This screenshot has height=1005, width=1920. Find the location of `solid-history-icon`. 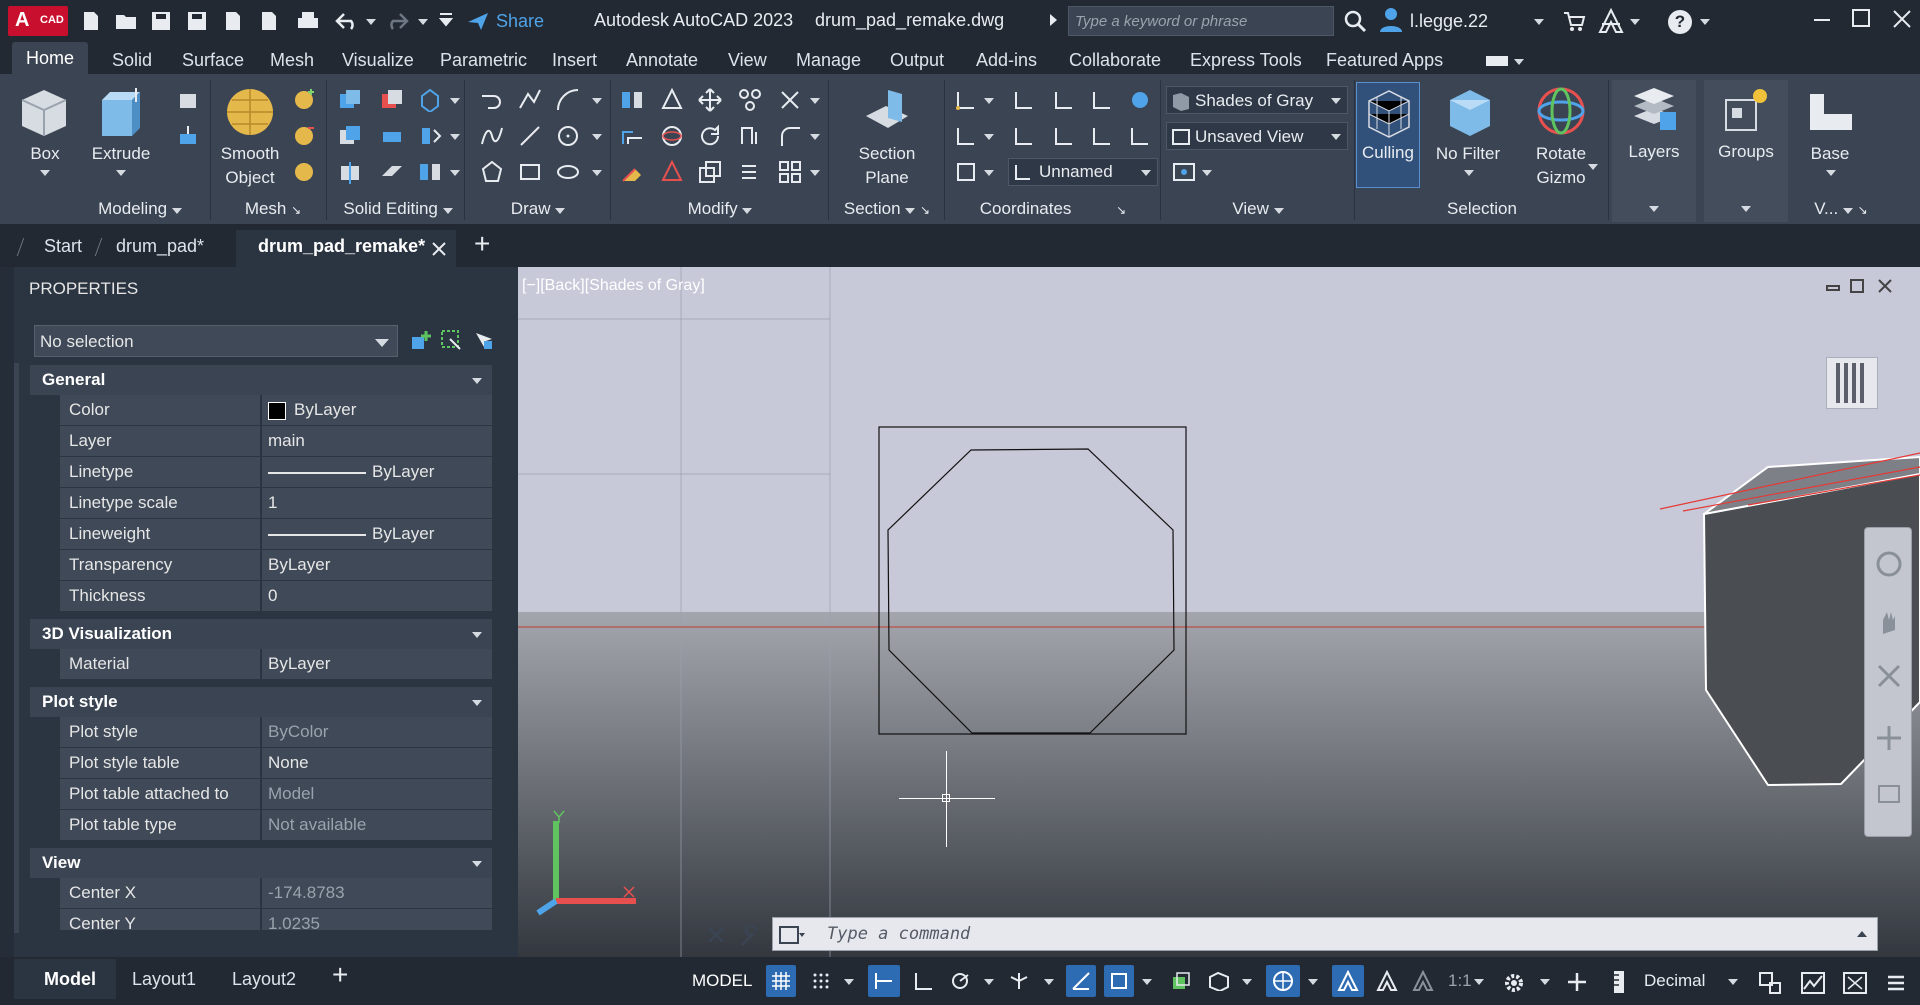

solid-history-icon is located at coordinates (430, 100).